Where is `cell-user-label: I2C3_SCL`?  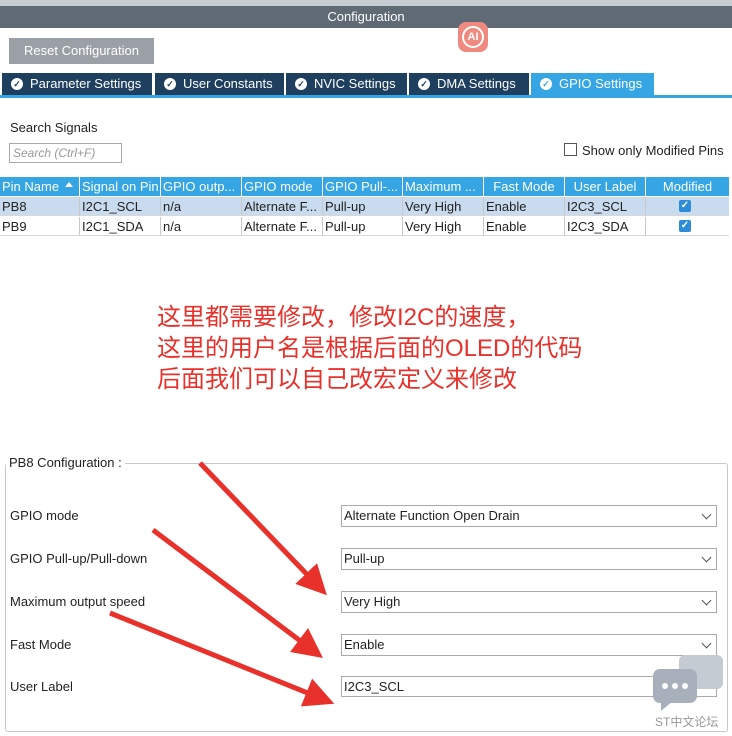 cell-user-label: I2C3_SCL is located at coordinates (605, 206).